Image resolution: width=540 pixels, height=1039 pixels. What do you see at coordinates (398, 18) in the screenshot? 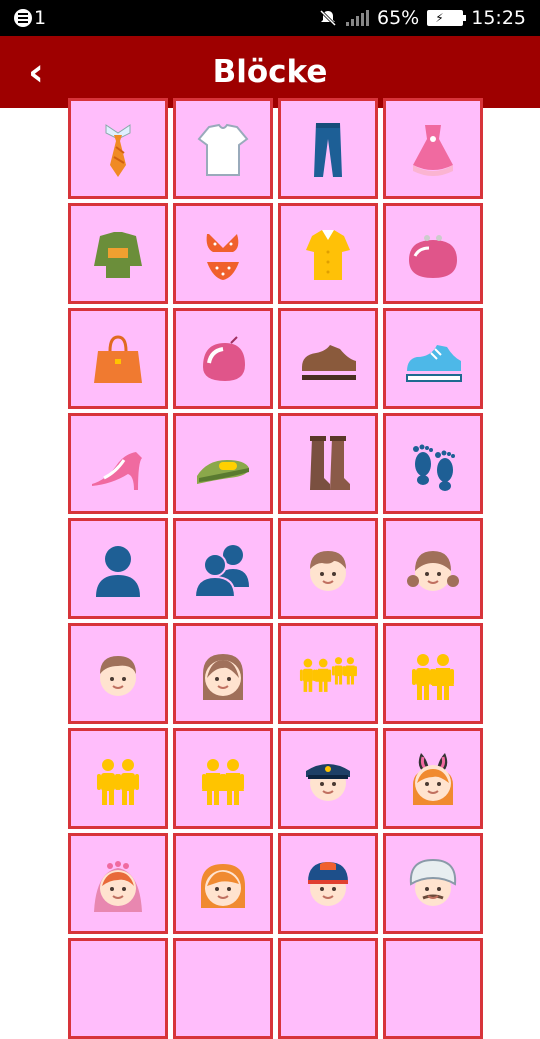
I see `battery-percent: 65%` at bounding box center [398, 18].